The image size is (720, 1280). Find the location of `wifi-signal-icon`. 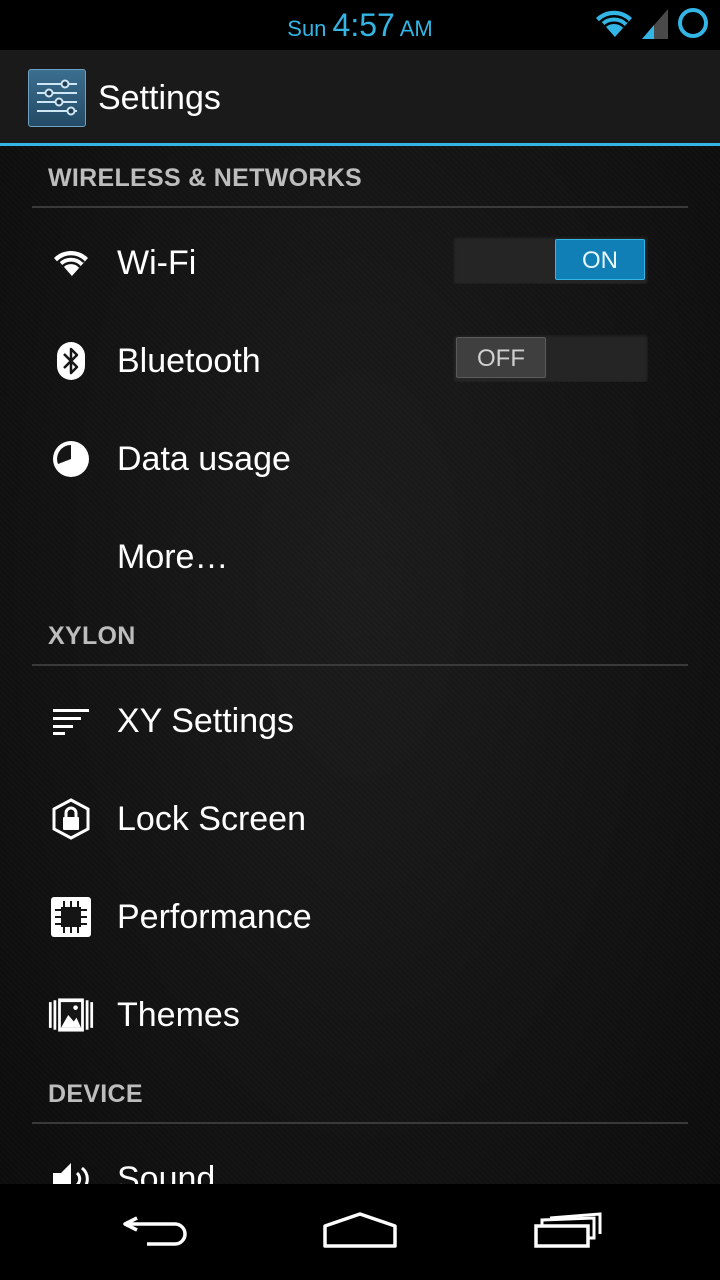

wifi-signal-icon is located at coordinates (614, 25).